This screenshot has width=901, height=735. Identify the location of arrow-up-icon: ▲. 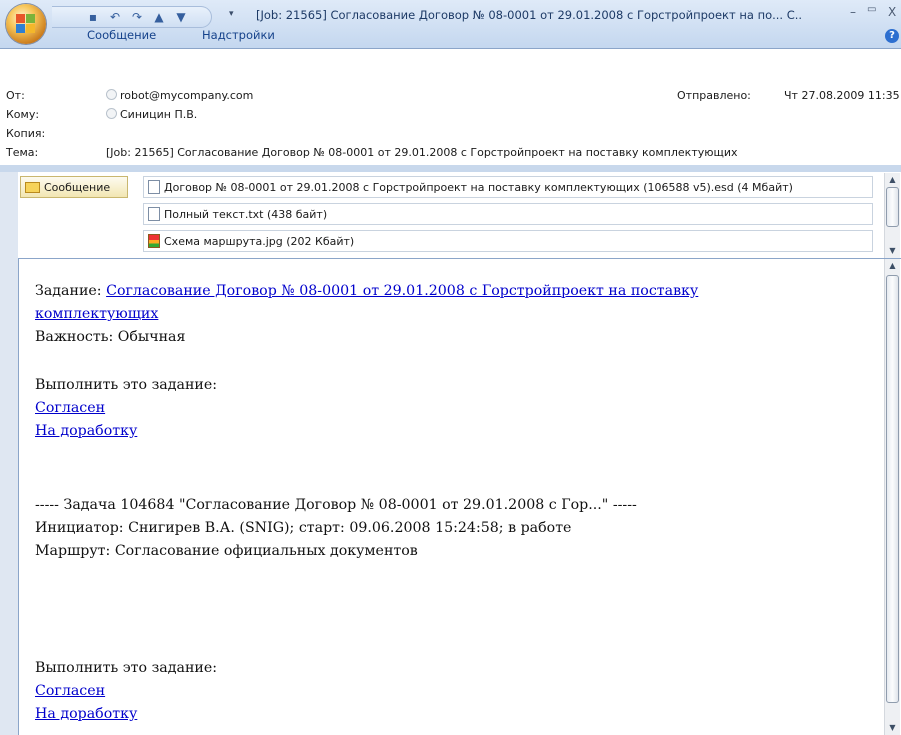
(159, 17).